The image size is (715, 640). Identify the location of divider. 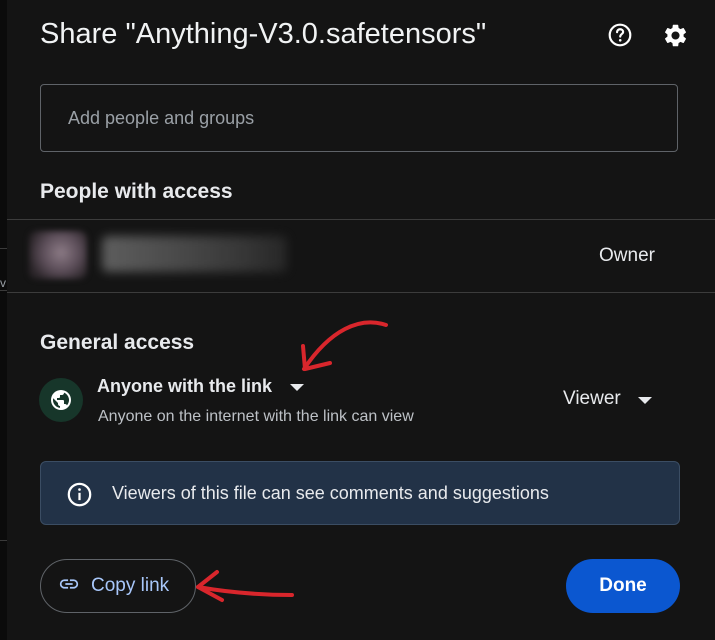
(361, 292).